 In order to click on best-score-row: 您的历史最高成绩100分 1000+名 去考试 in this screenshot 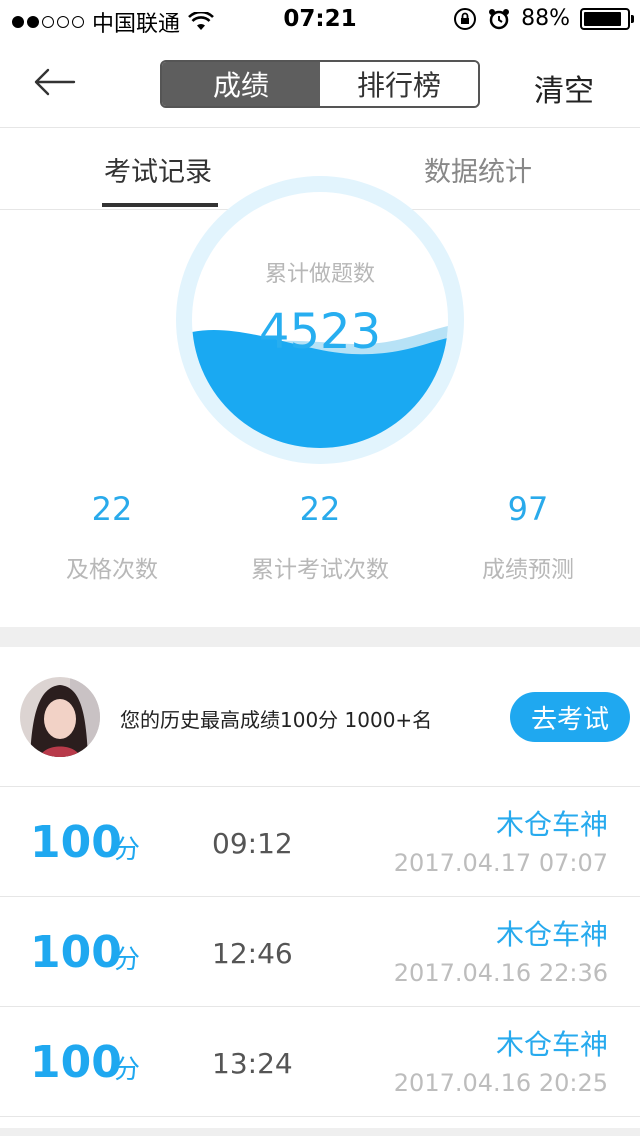, I will do `click(320, 717)`.